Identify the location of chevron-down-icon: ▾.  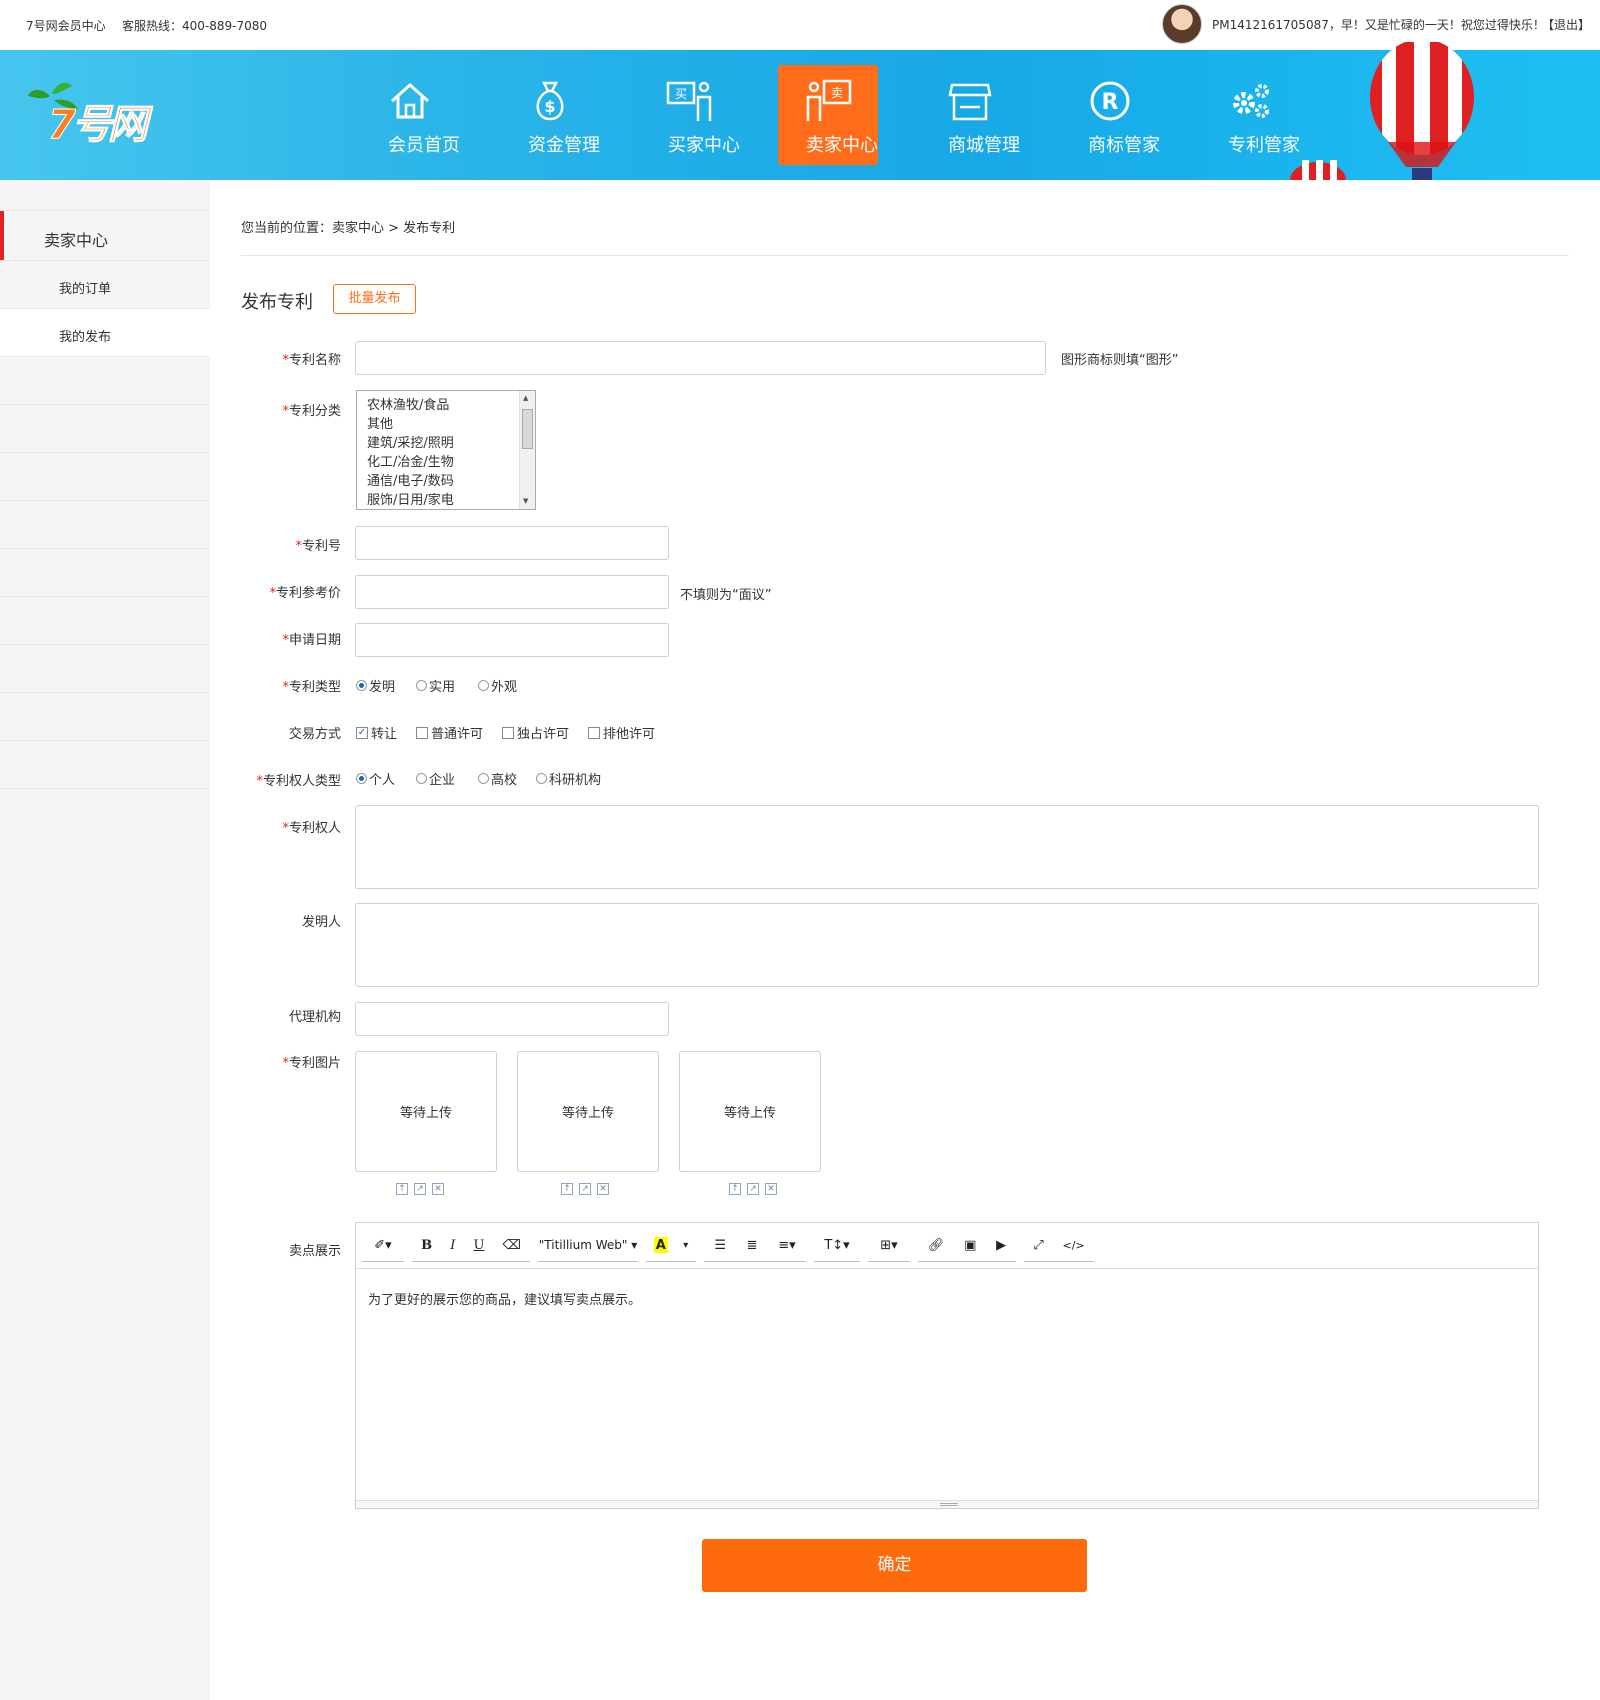
(685, 1245).